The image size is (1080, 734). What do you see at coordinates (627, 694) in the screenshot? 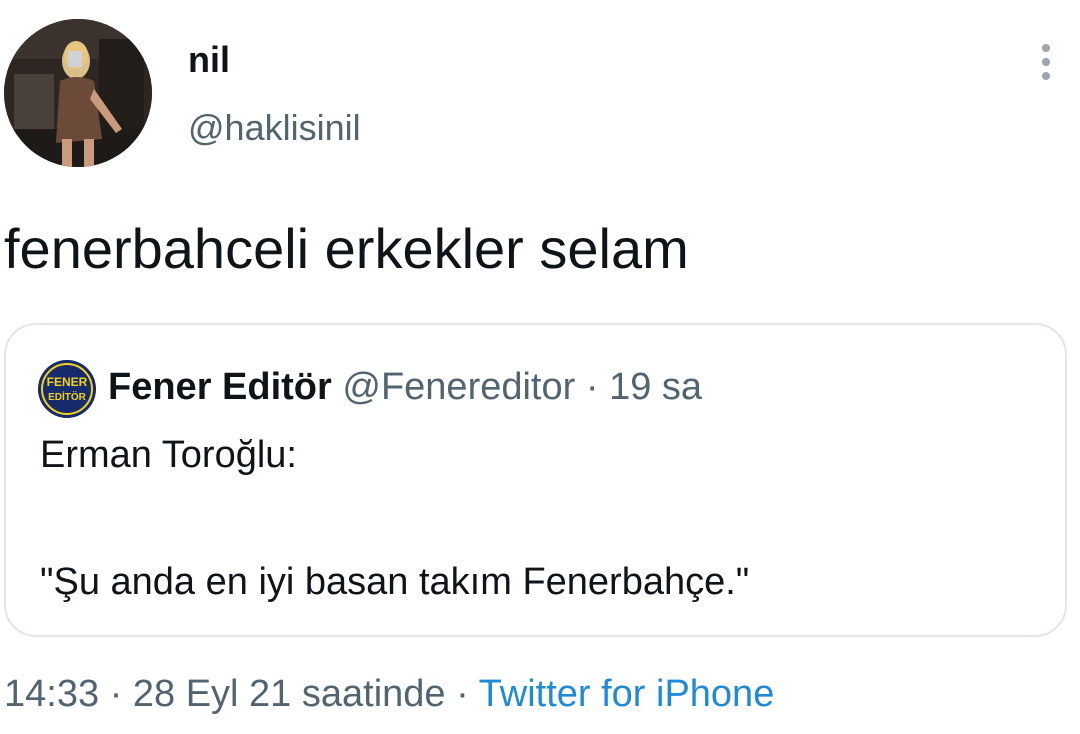
I see `tweet-source-link: Twitter for iPhone` at bounding box center [627, 694].